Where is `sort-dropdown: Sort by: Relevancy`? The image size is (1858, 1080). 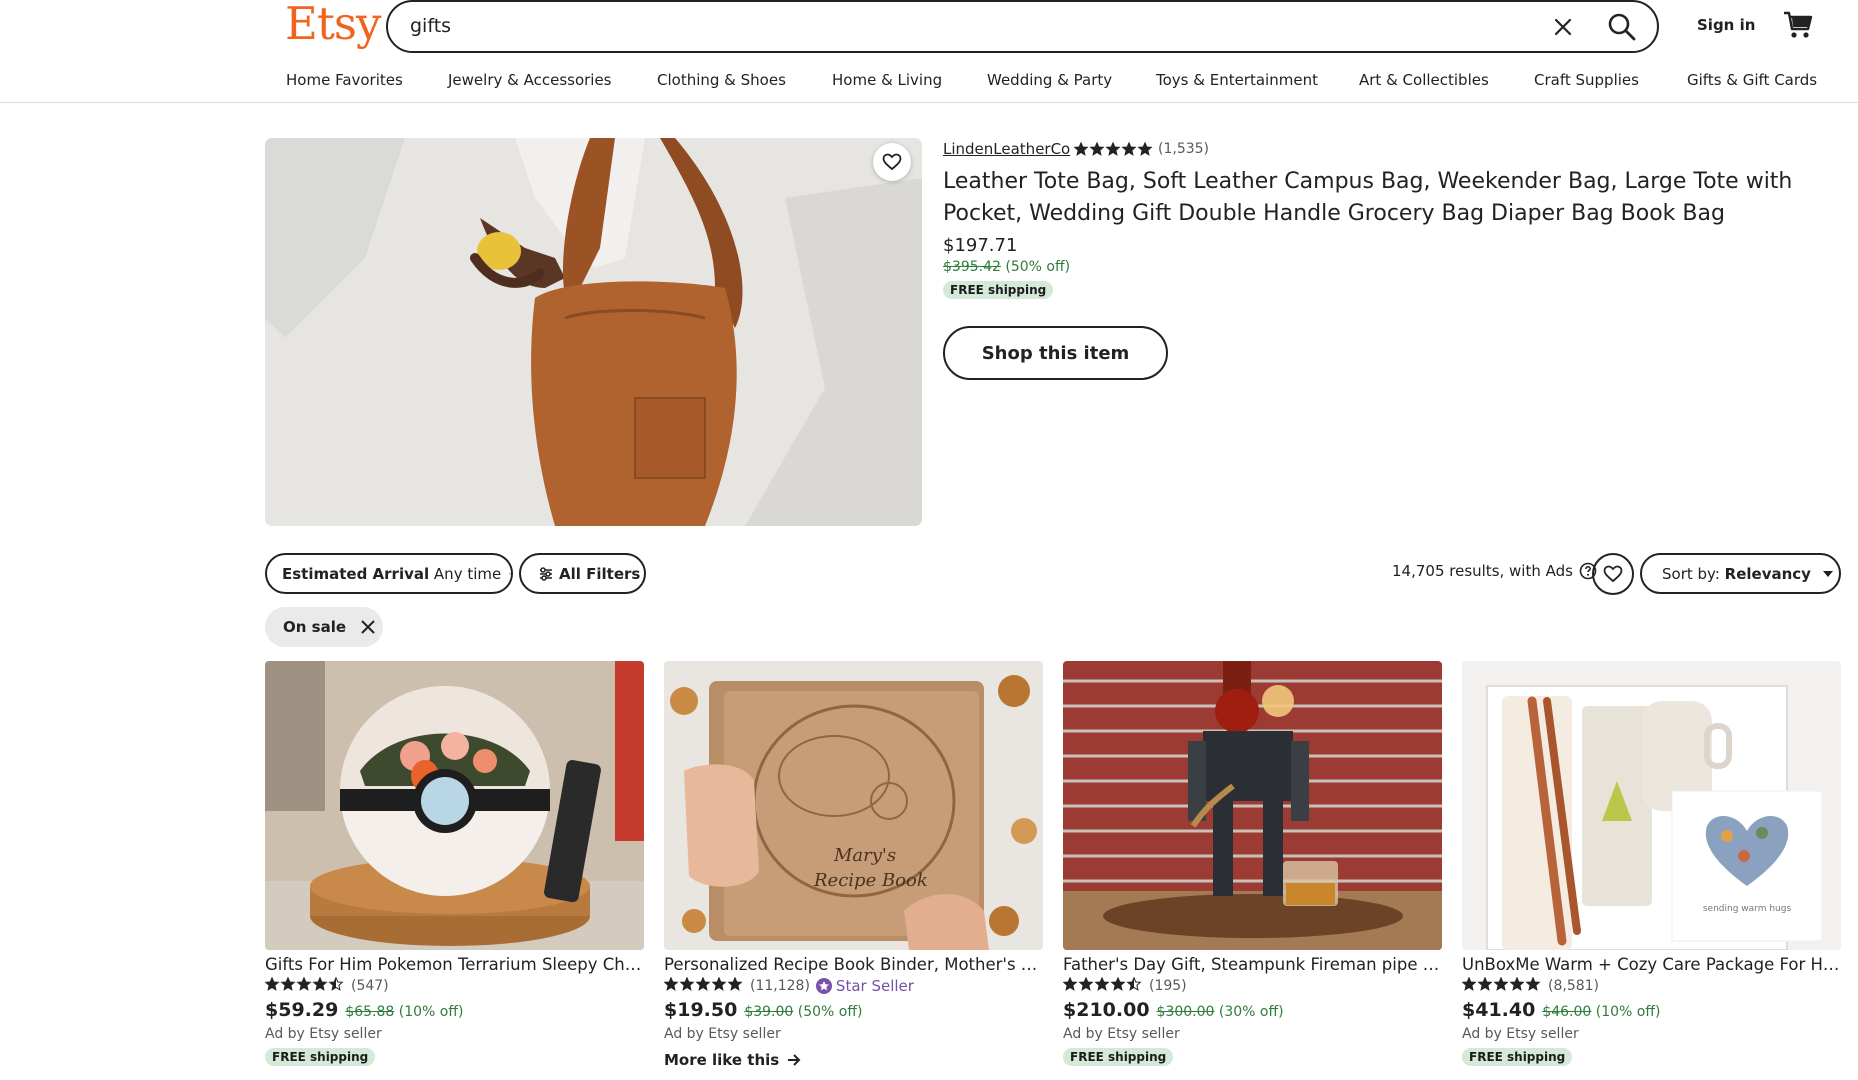 sort-dropdown: Sort by: Relevancy is located at coordinates (1740, 573).